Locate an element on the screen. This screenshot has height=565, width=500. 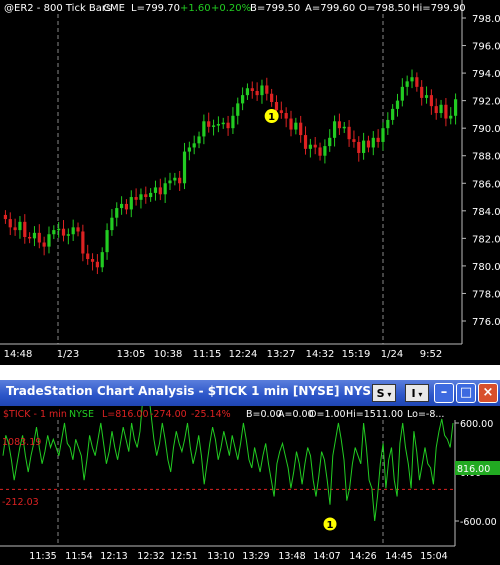
price-symbol: @ER2 - 800 Tick Bars is located at coordinates (57, 8).